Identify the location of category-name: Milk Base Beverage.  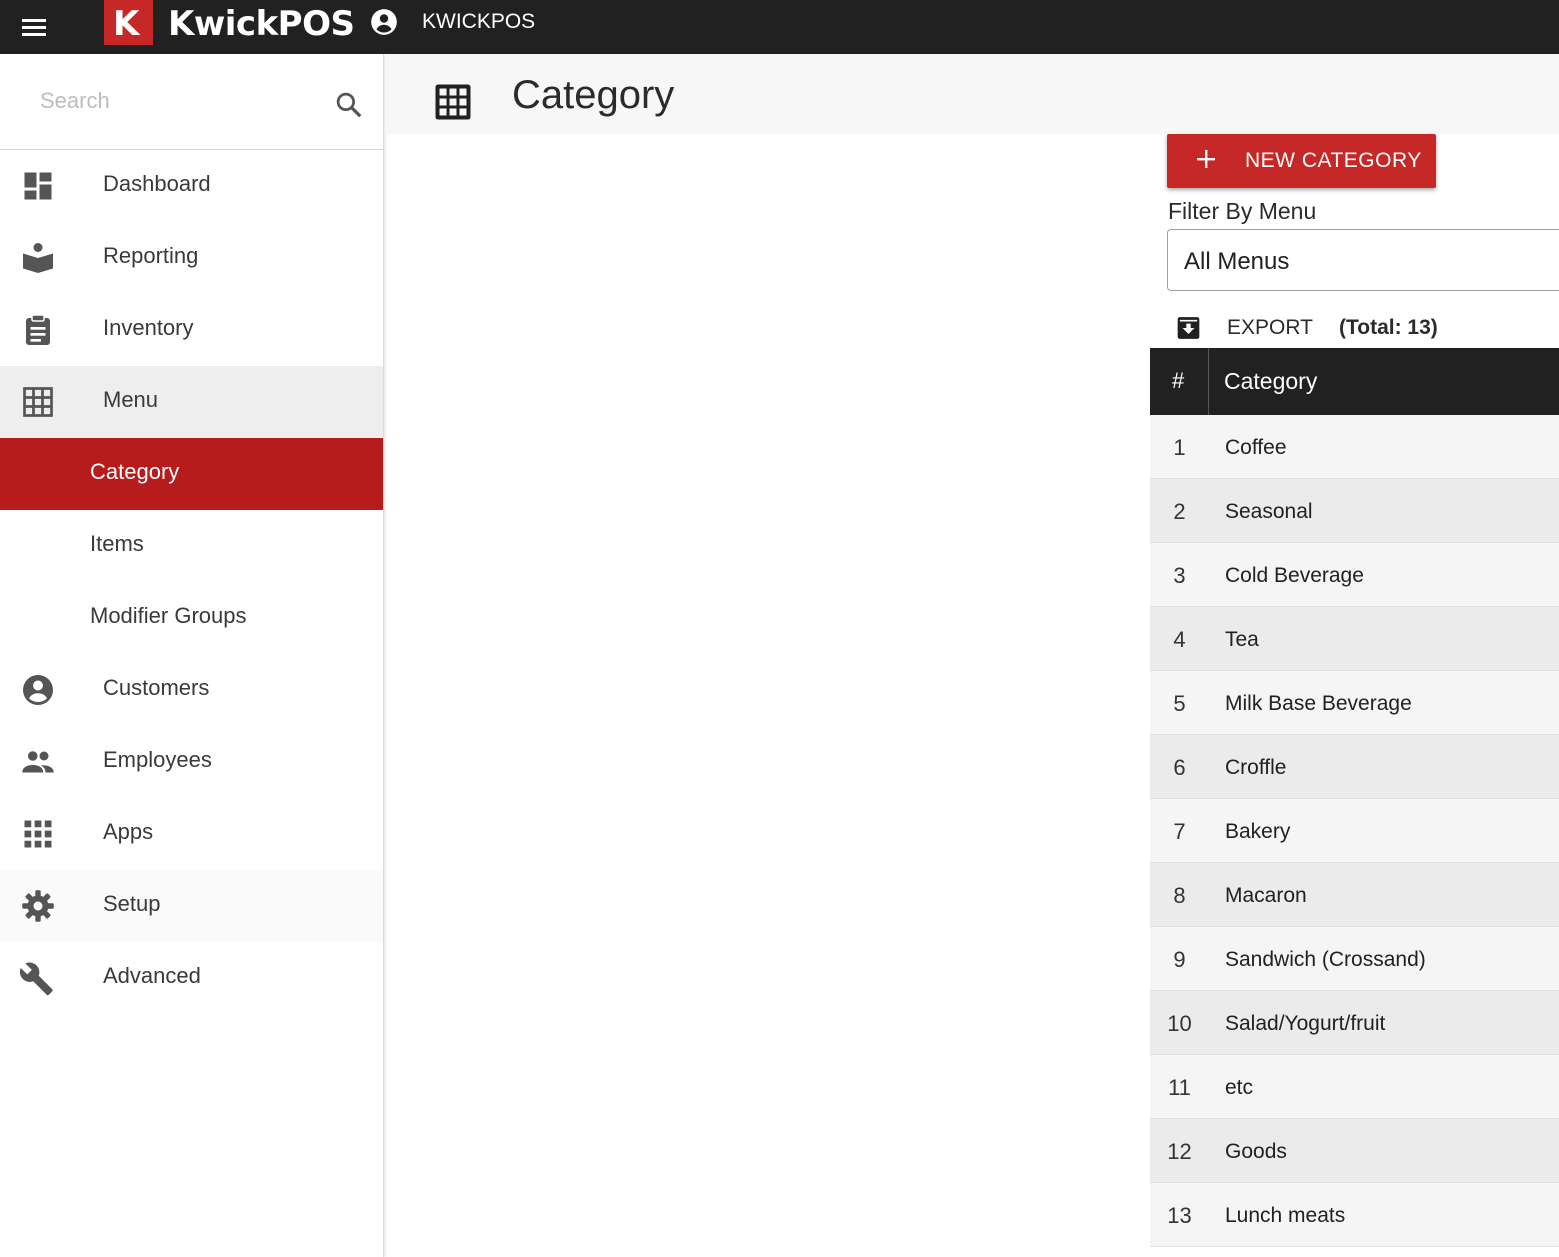
(1318, 703).